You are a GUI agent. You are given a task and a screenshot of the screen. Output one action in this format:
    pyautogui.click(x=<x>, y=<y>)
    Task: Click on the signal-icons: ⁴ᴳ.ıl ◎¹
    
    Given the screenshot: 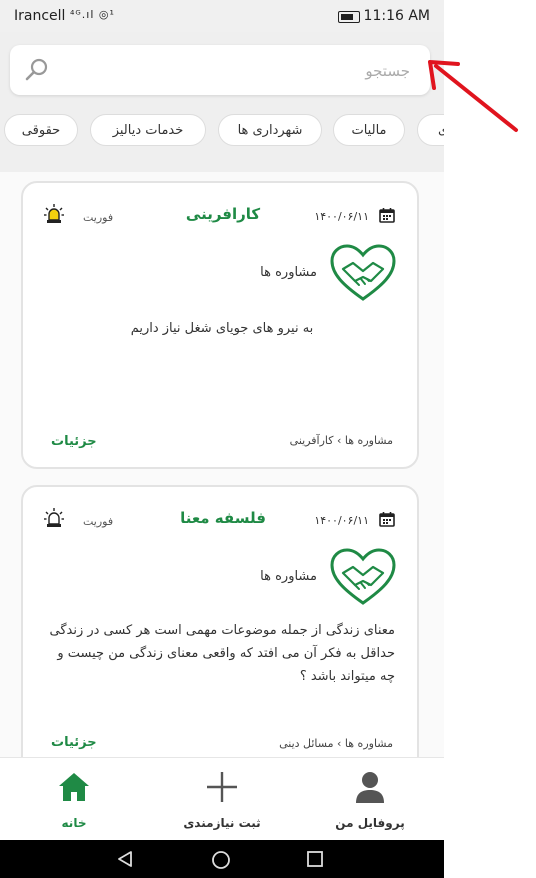 What is the action you would take?
    pyautogui.click(x=92, y=14)
    